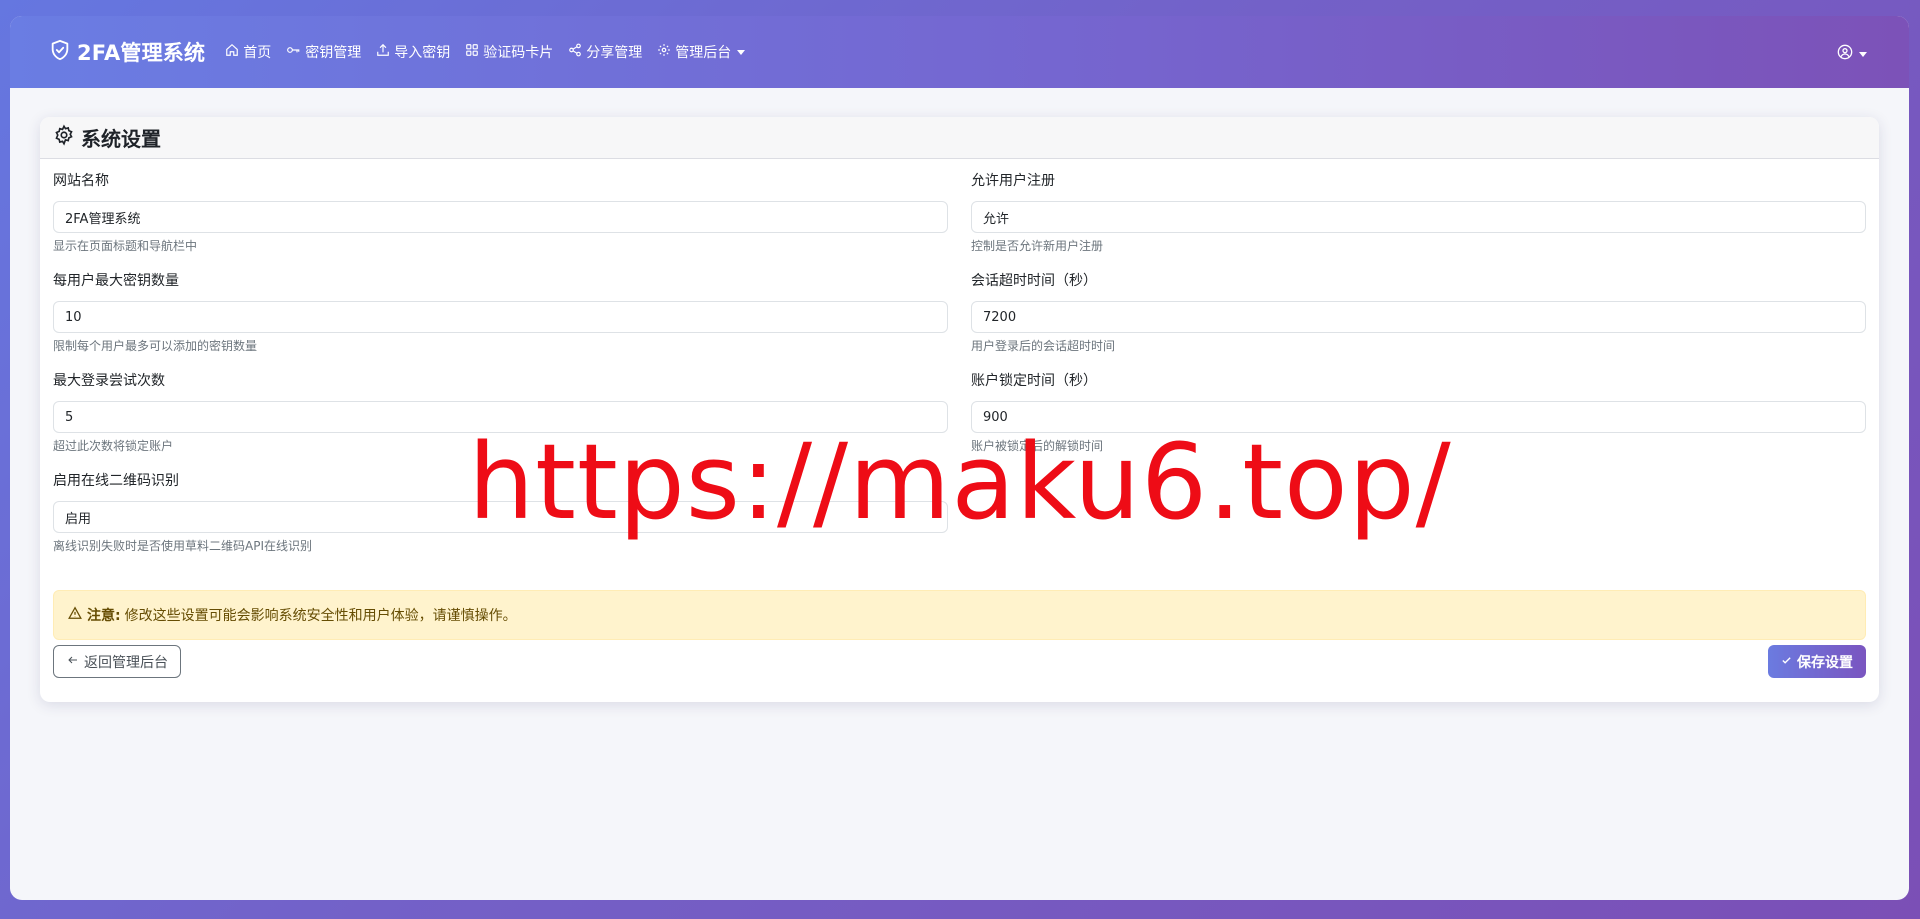 This screenshot has width=1920, height=919. I want to click on nav-home: 首页, so click(248, 52).